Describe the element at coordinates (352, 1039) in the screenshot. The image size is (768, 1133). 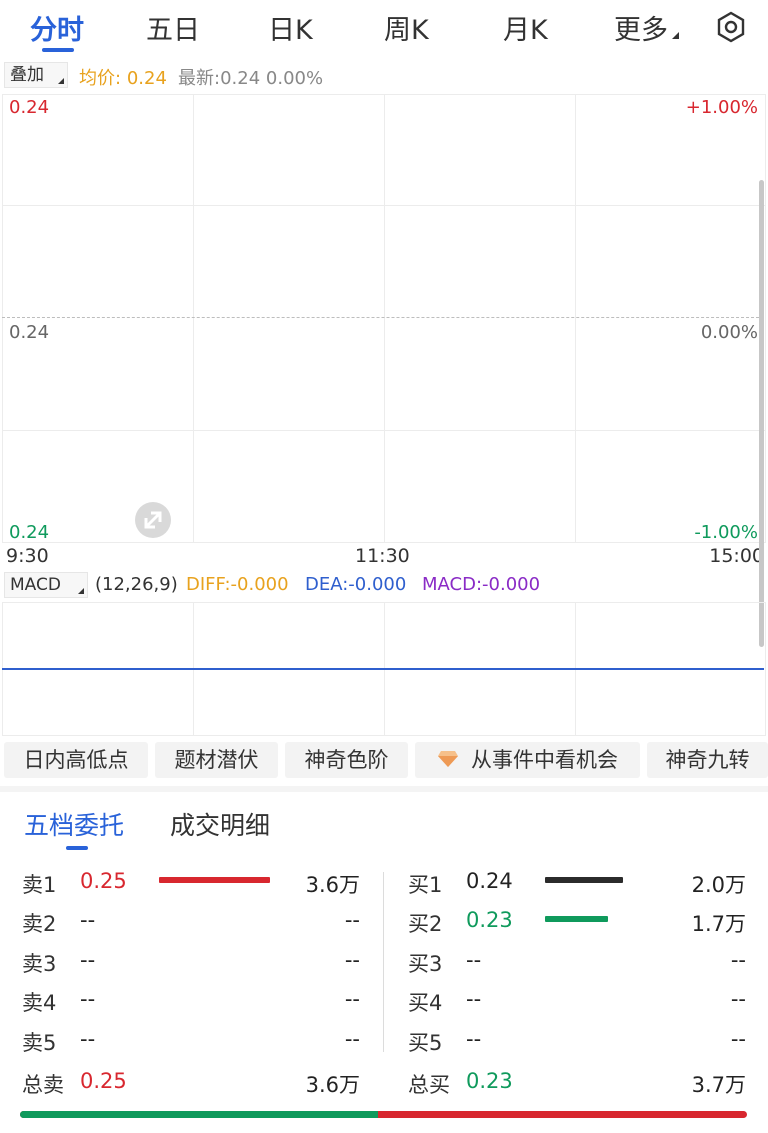
I see `sell-5-volume: --` at that location.